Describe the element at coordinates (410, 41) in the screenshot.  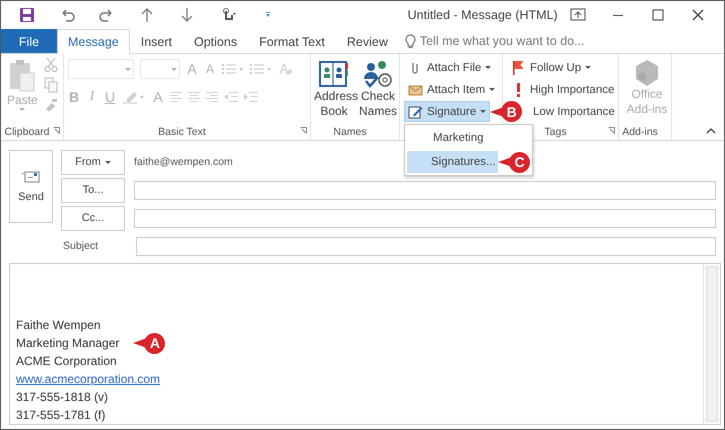
I see `lightbulb-icon` at that location.